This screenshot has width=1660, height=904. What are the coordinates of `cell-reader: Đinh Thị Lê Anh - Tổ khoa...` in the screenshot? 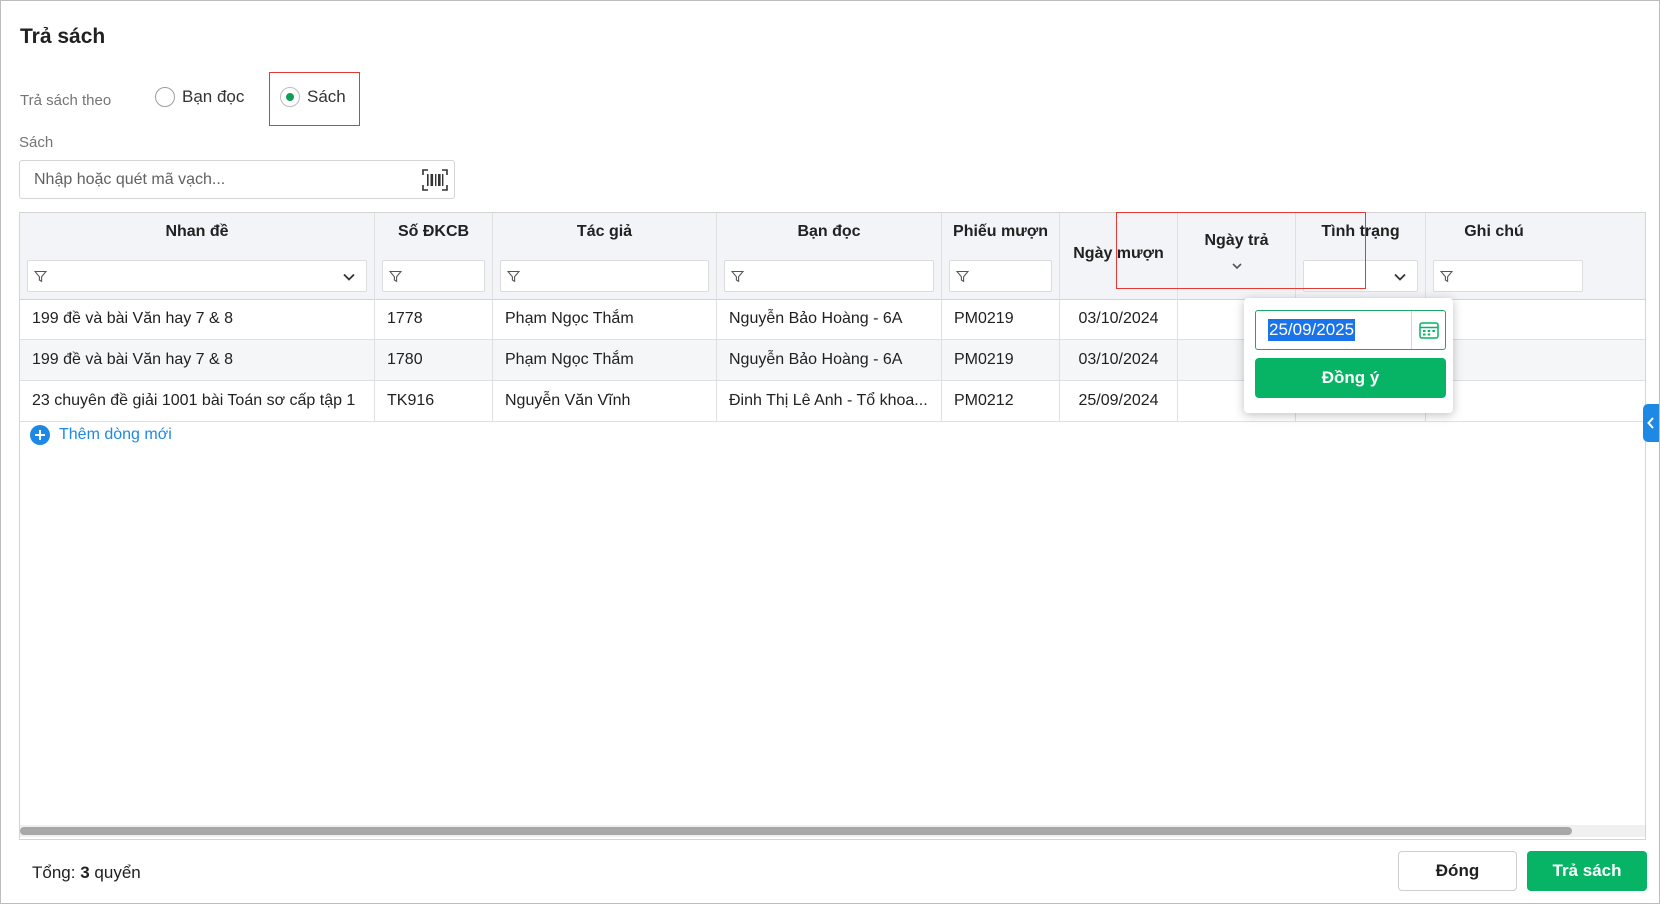 It's located at (829, 401).